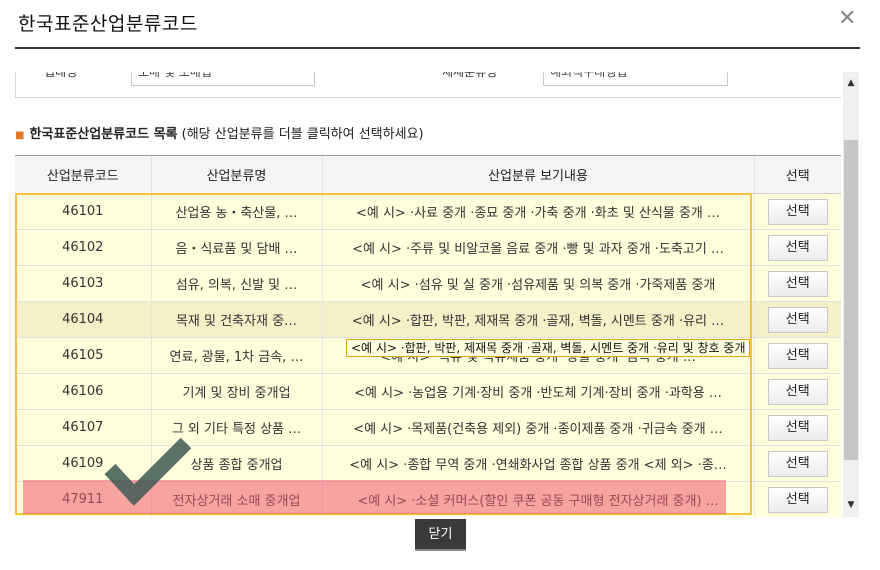 Image resolution: width=880 pixels, height=570 pixels. I want to click on header-name: 산업분류명, so click(236, 174).